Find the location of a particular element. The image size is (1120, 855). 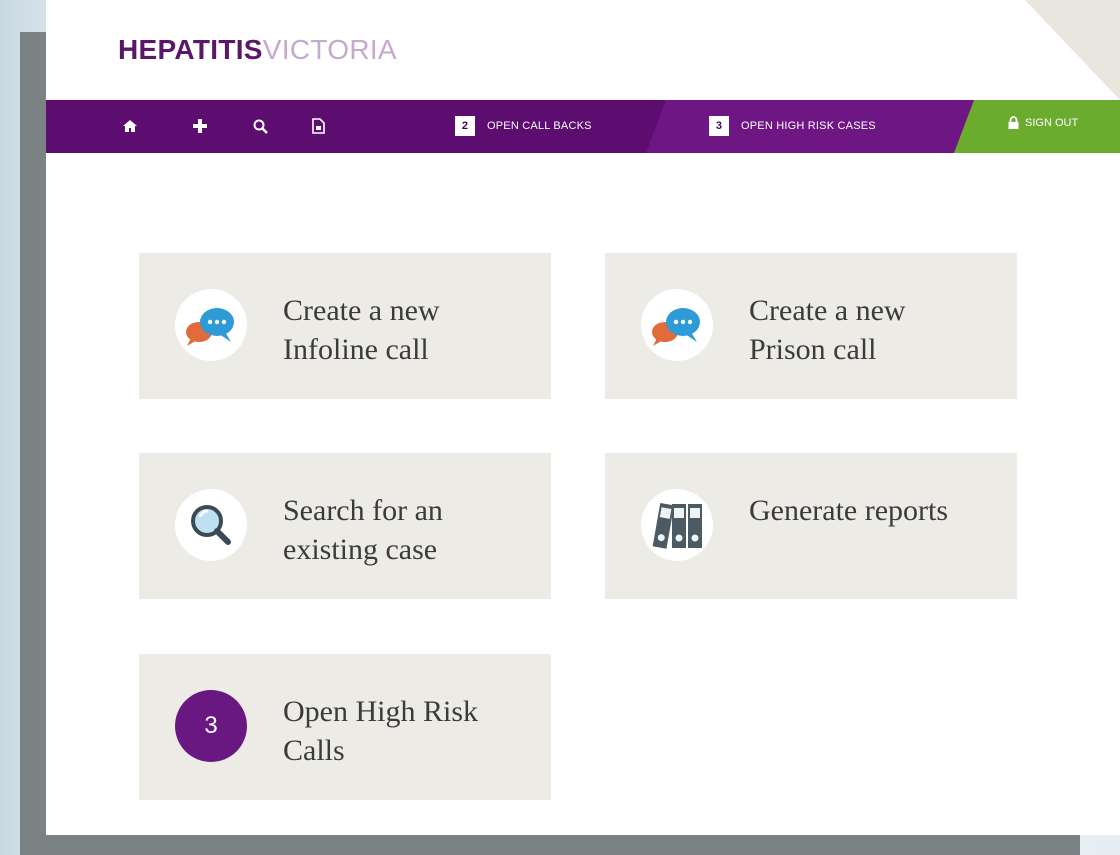

sign-out-button: SIGN OUT is located at coordinates (1043, 122).